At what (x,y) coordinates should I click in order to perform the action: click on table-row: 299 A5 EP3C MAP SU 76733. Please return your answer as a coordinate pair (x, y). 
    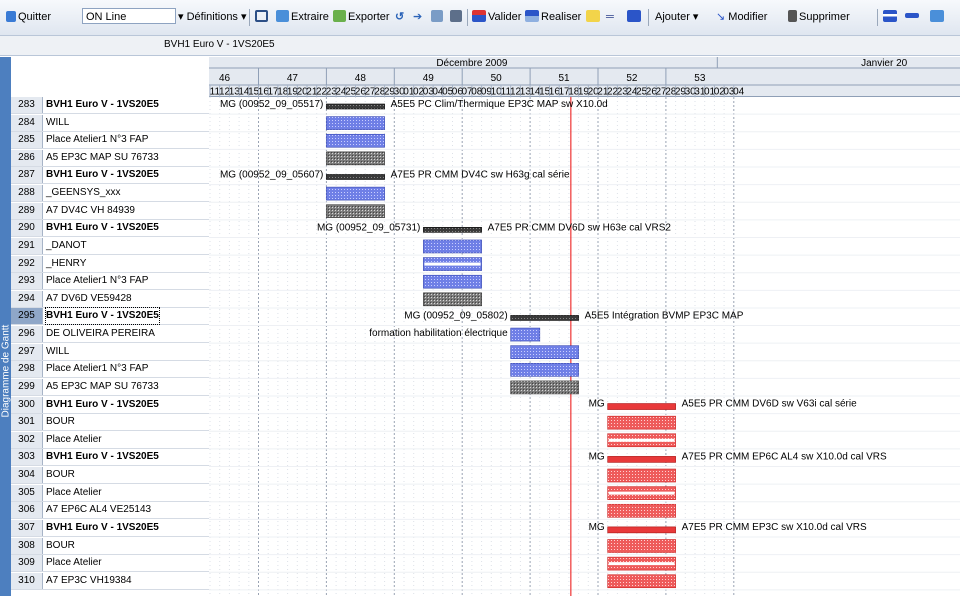
    Looking at the image, I should click on (110, 387).